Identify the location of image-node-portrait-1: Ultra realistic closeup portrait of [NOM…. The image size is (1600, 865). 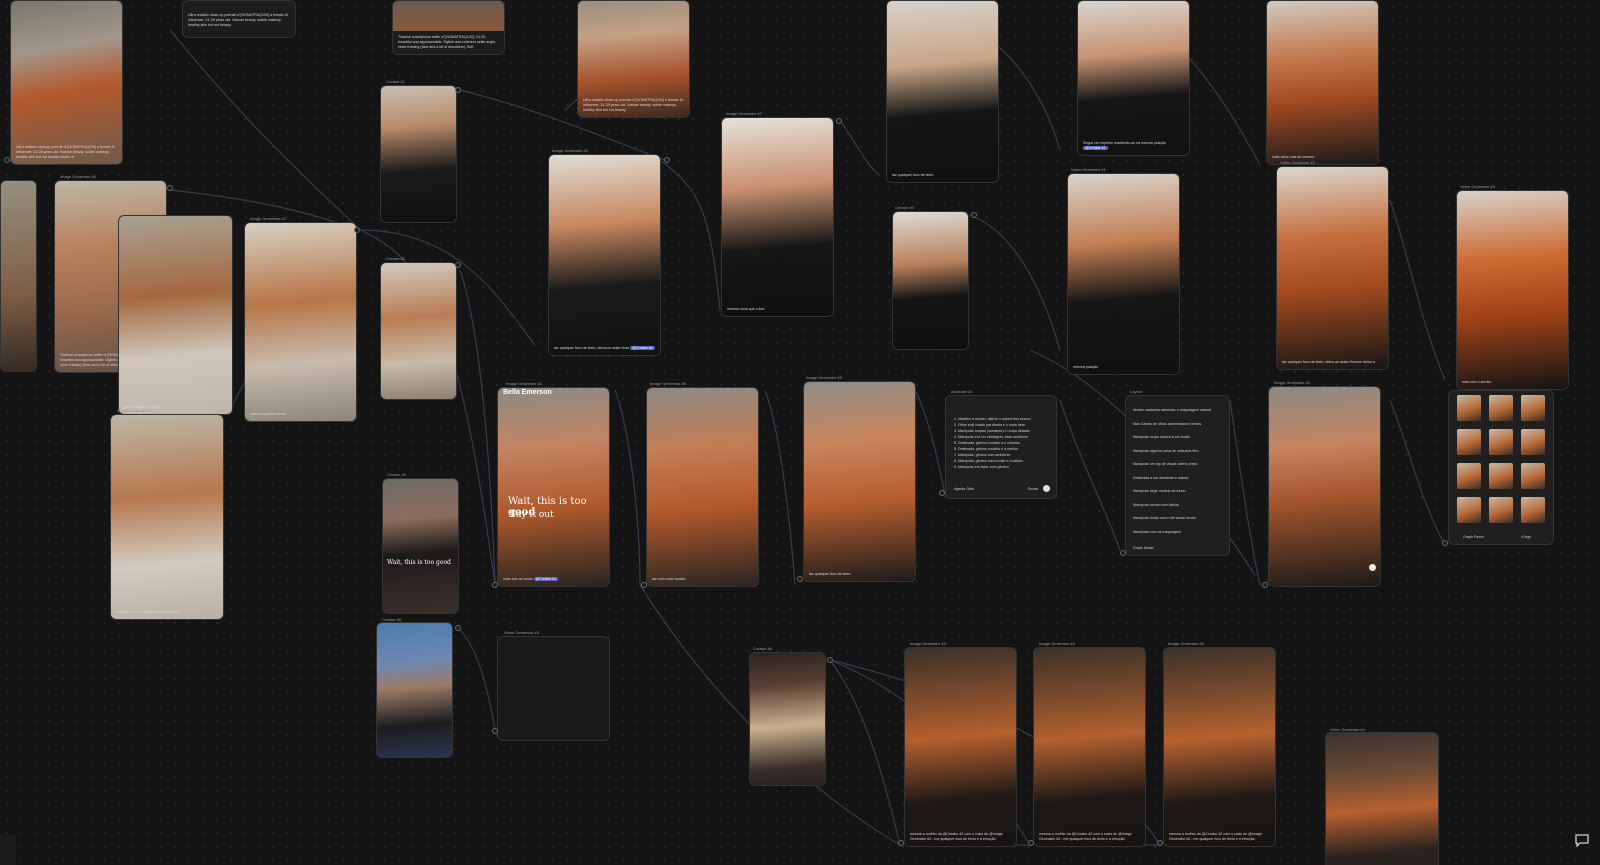
(66, 82).